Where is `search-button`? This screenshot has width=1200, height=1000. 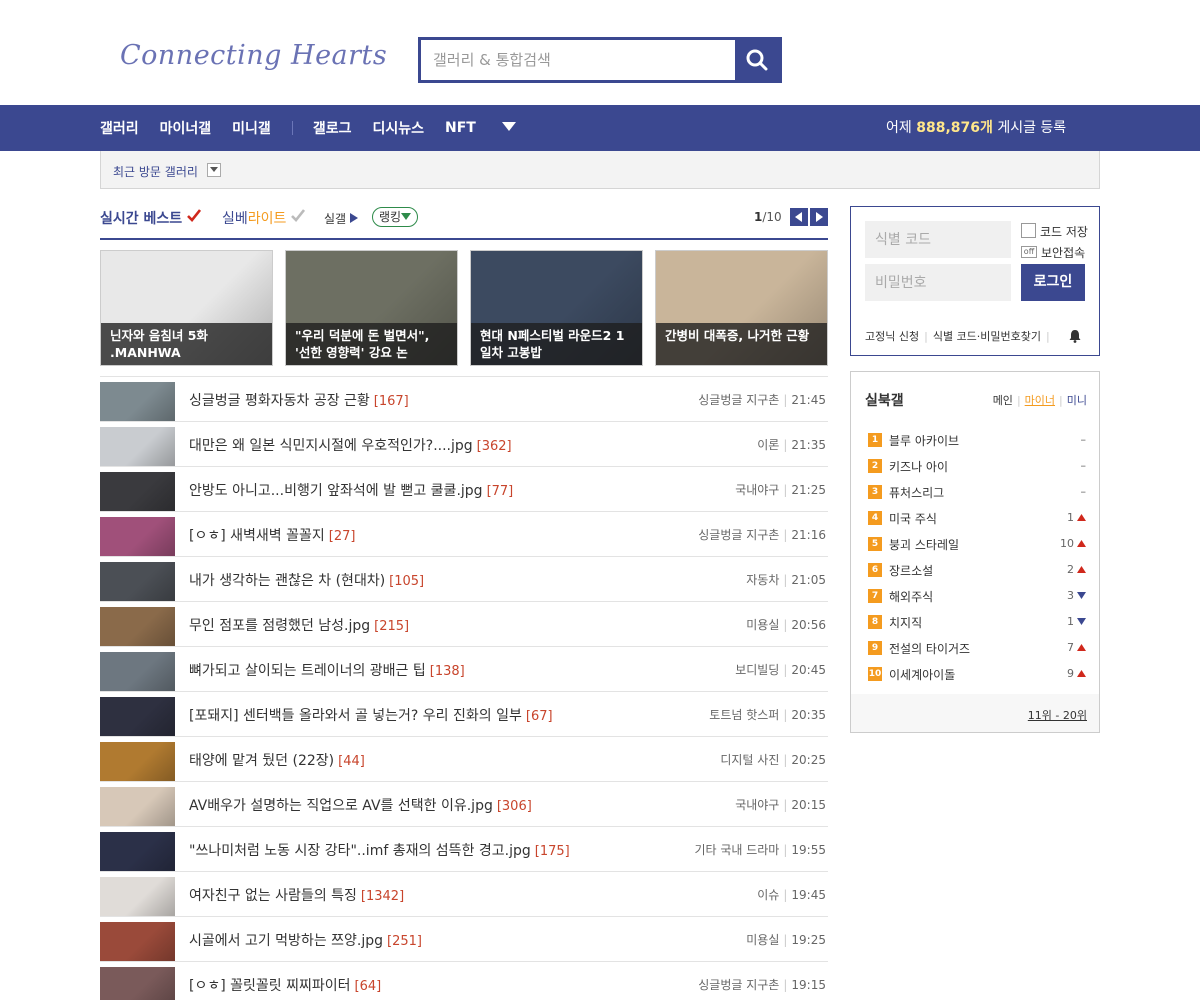
search-button is located at coordinates (757, 60).